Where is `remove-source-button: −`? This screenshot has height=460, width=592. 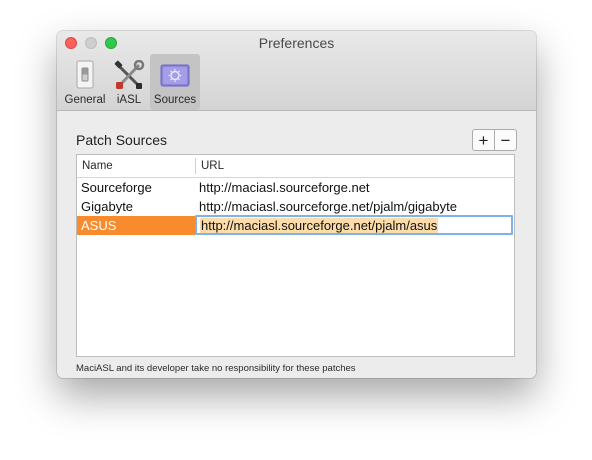 remove-source-button: − is located at coordinates (505, 140).